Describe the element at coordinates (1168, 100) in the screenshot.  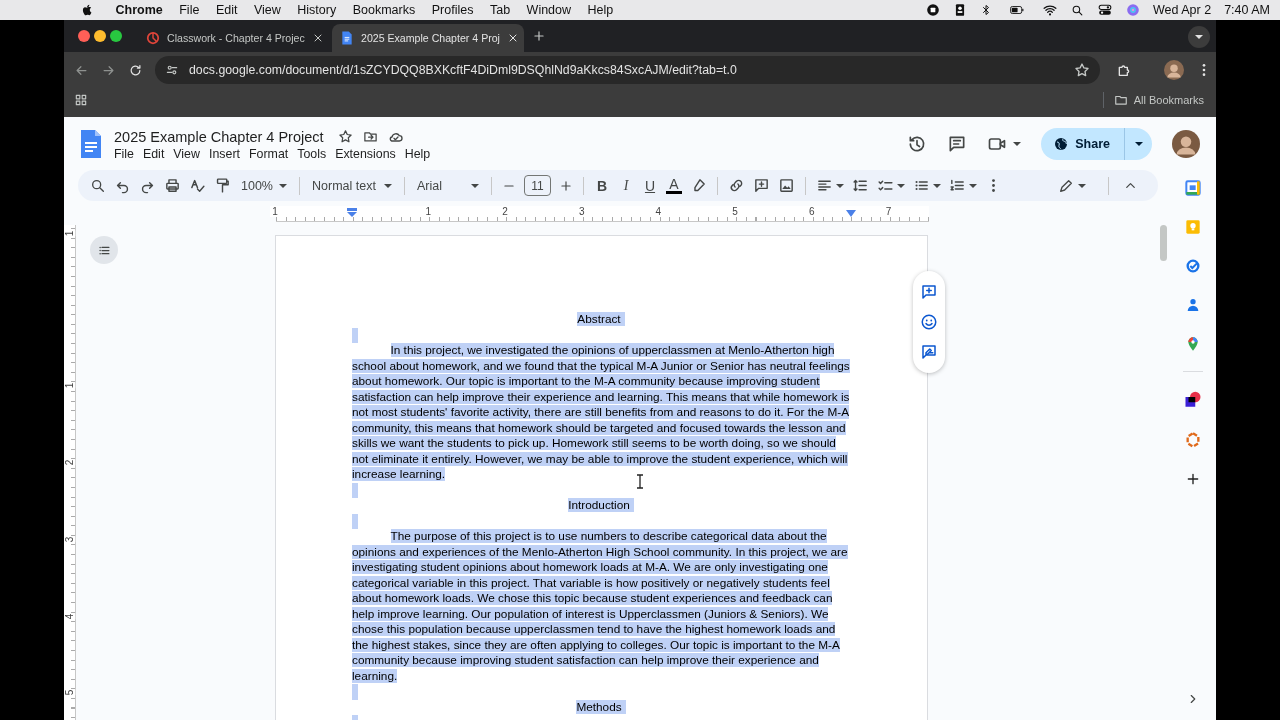
I see `bookmarks-folder: All Bookmarks` at that location.